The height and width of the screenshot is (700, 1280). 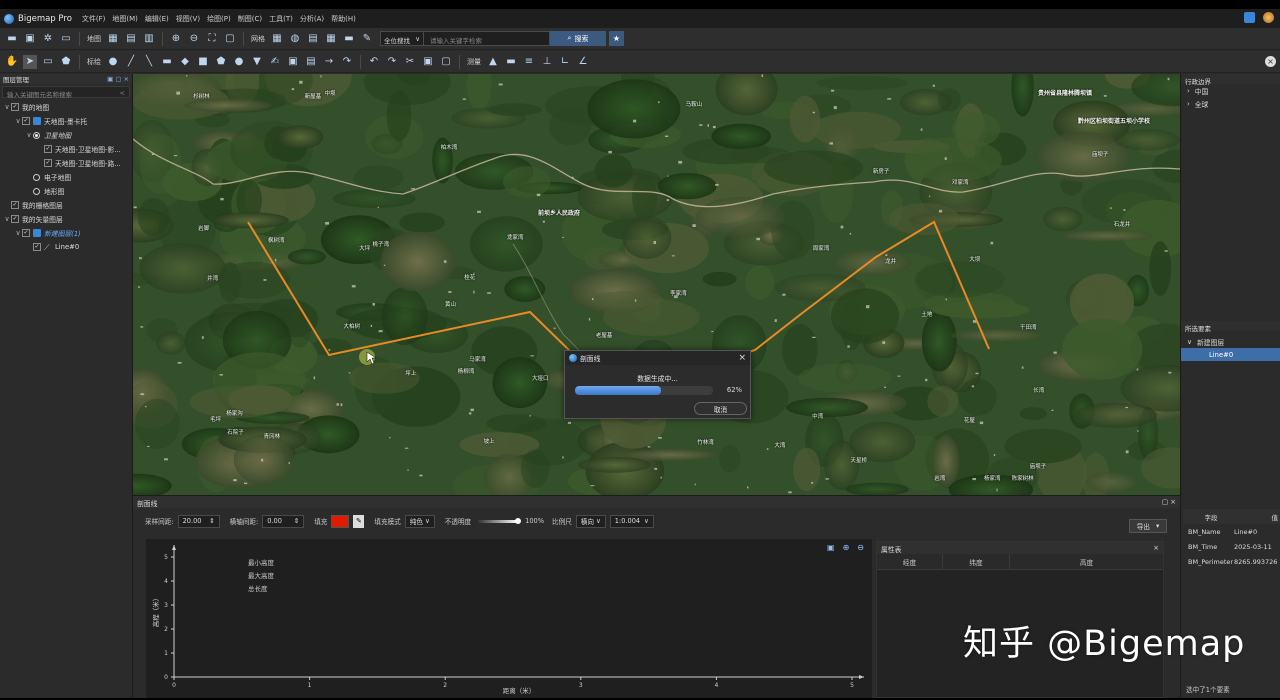 What do you see at coordinates (1230, 103) in the screenshot?
I see `admin-item-global: ›全球` at bounding box center [1230, 103].